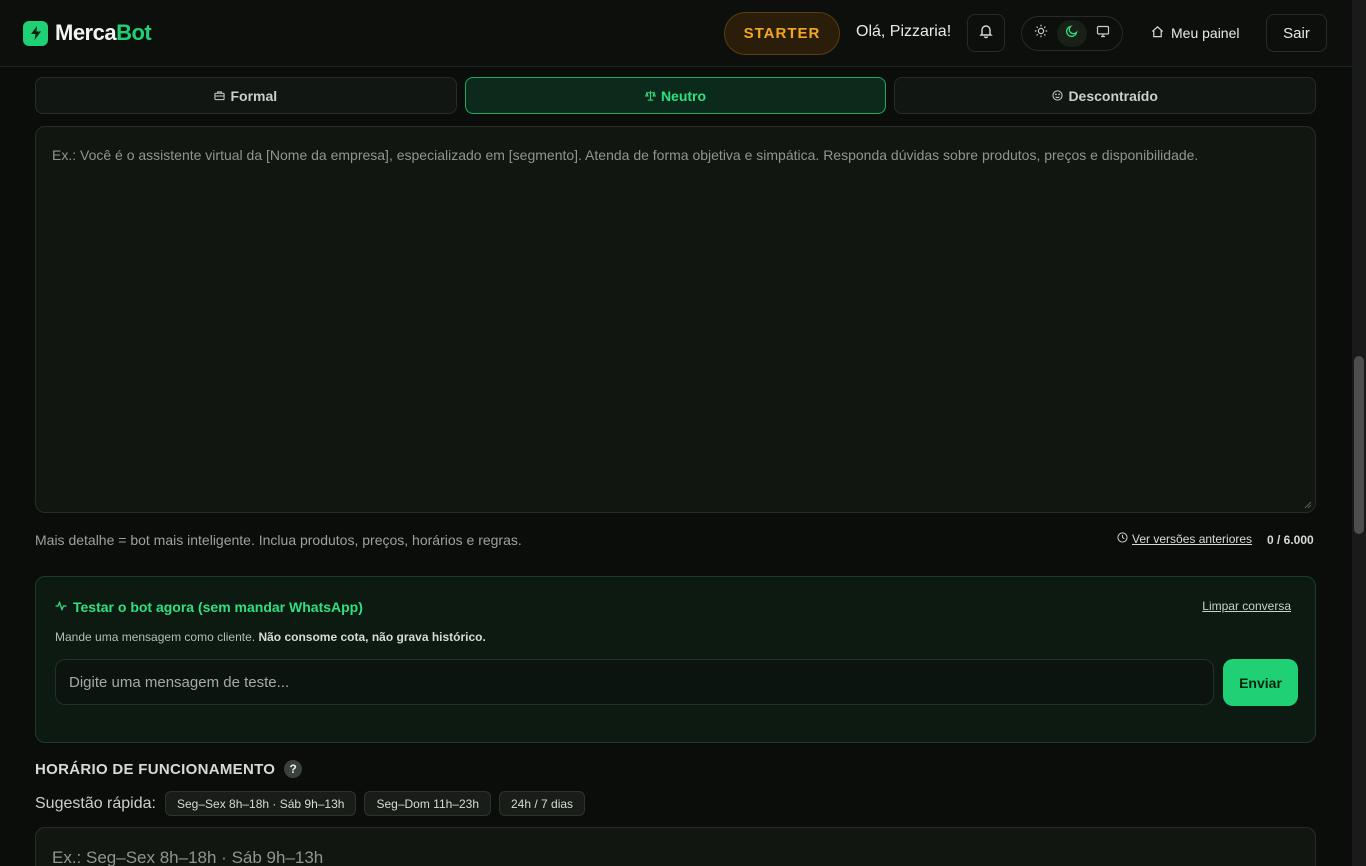  I want to click on test-panel-title-text: Testar o bot agora (sem mandar WhatsApp), so click(218, 607).